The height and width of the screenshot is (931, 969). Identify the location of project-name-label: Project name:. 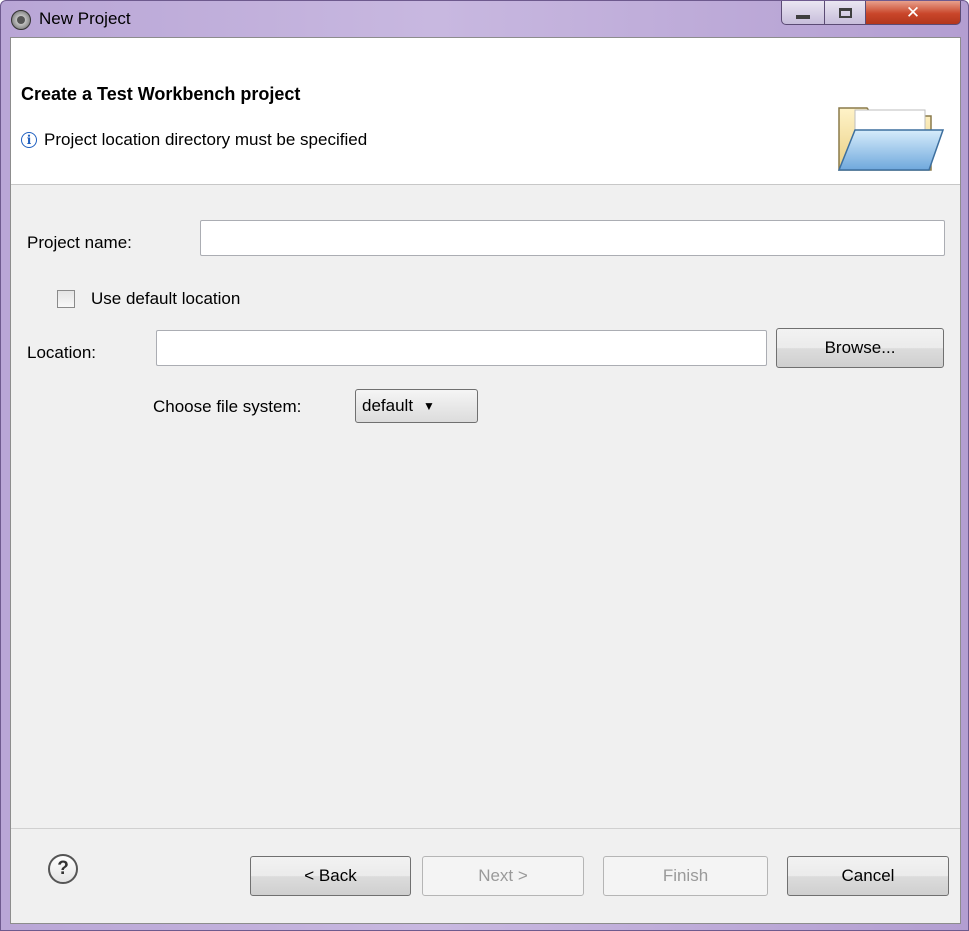
(79, 242).